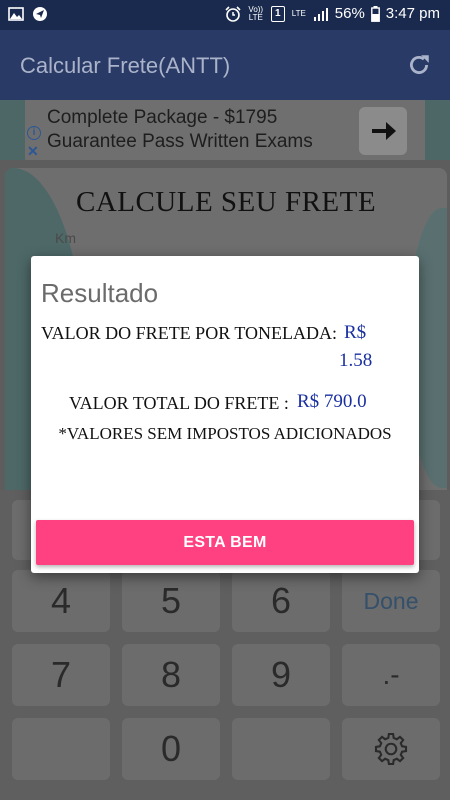 This screenshot has height=800, width=450. I want to click on arrow-right-icon, so click(384, 131).